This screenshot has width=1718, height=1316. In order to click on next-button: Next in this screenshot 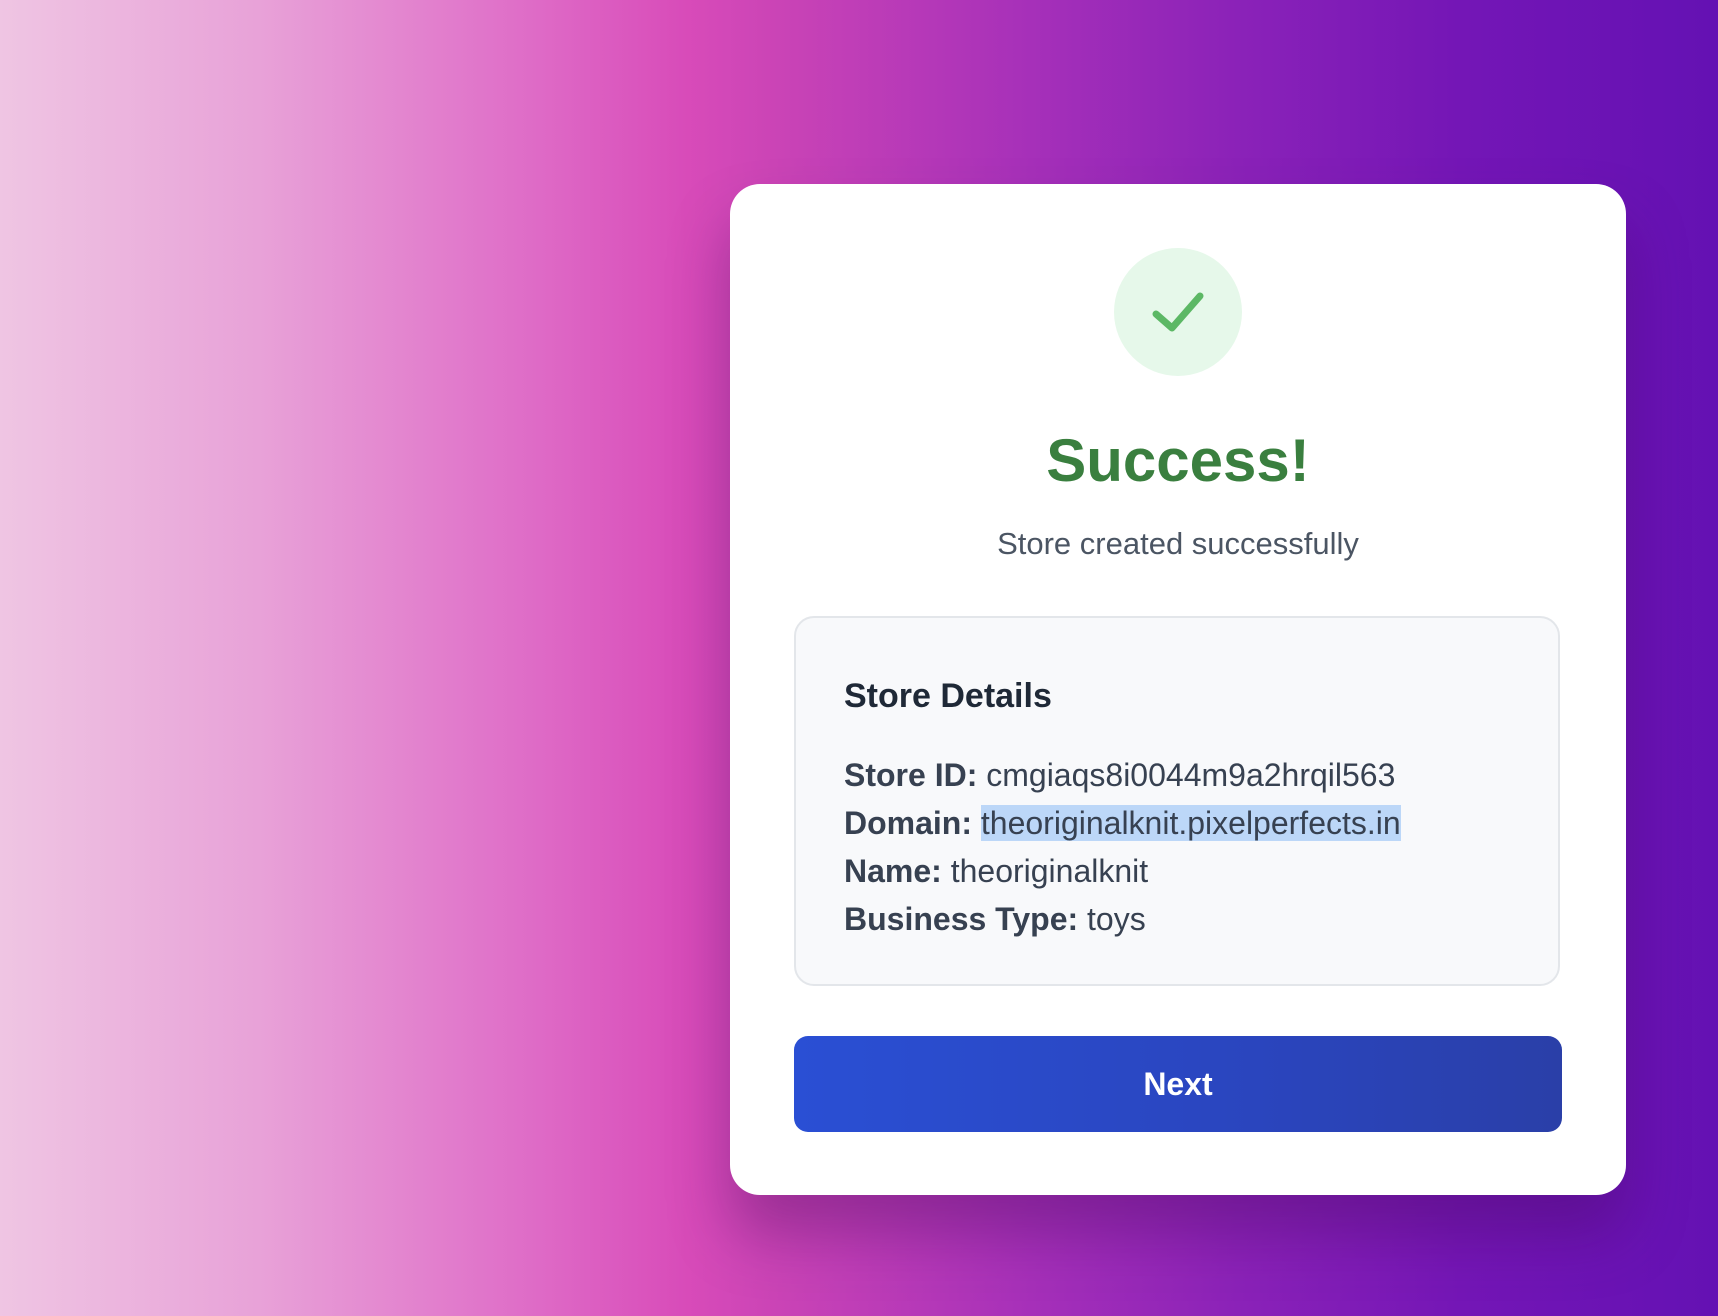, I will do `click(1178, 1084)`.